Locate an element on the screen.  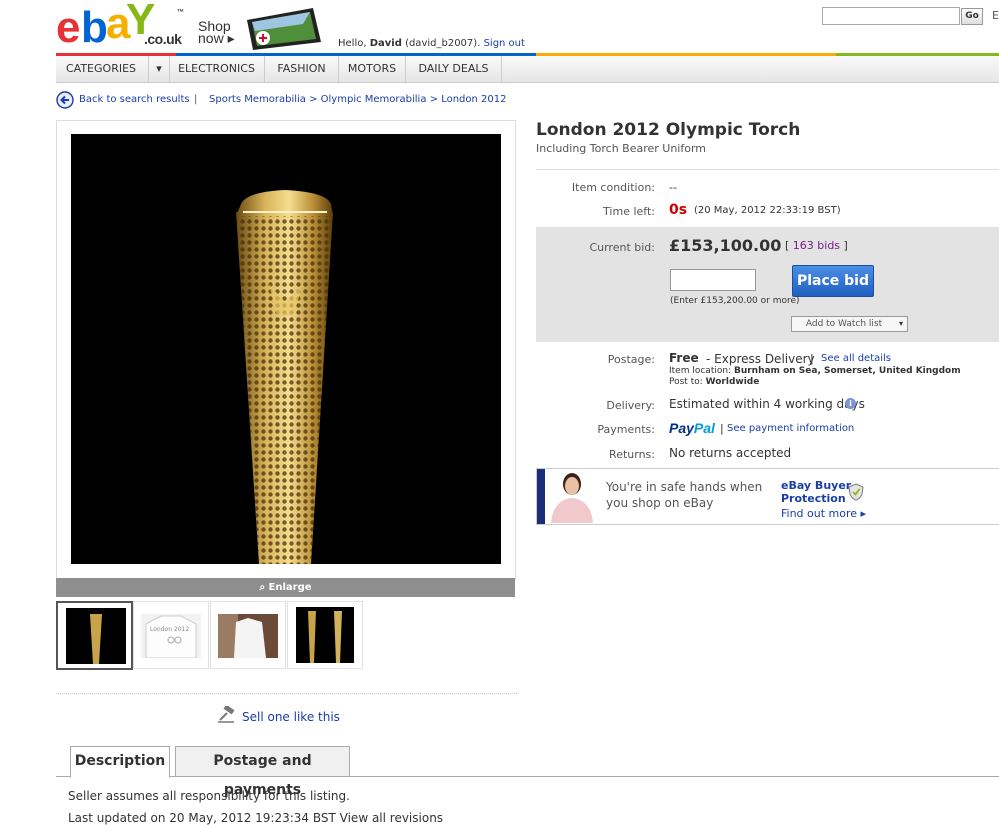
thumbnail-two-torches is located at coordinates (325, 635).